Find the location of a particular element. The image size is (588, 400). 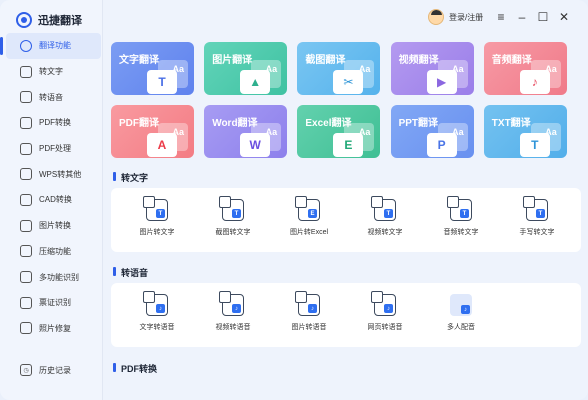

image-to-speech-icon: ♪ is located at coordinates (307, 303).